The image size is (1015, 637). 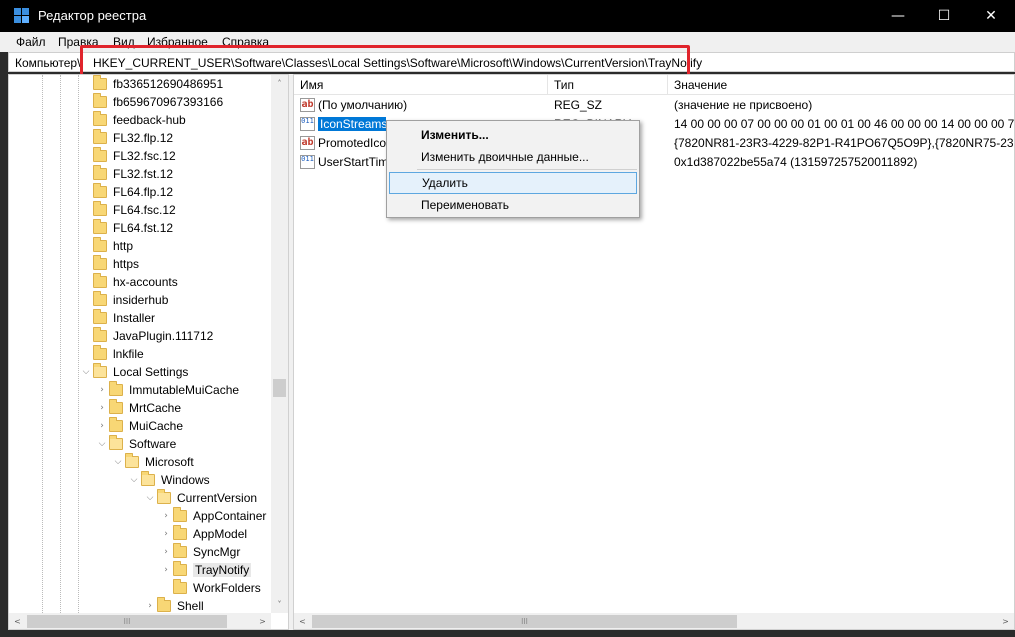 I want to click on tree-item: › MrtCache, so click(x=138, y=408).